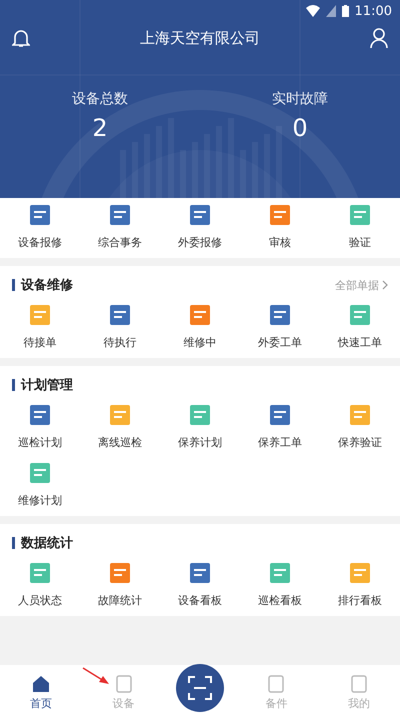 The image size is (400, 720). I want to click on menu-item: 外委工单, so click(280, 327).